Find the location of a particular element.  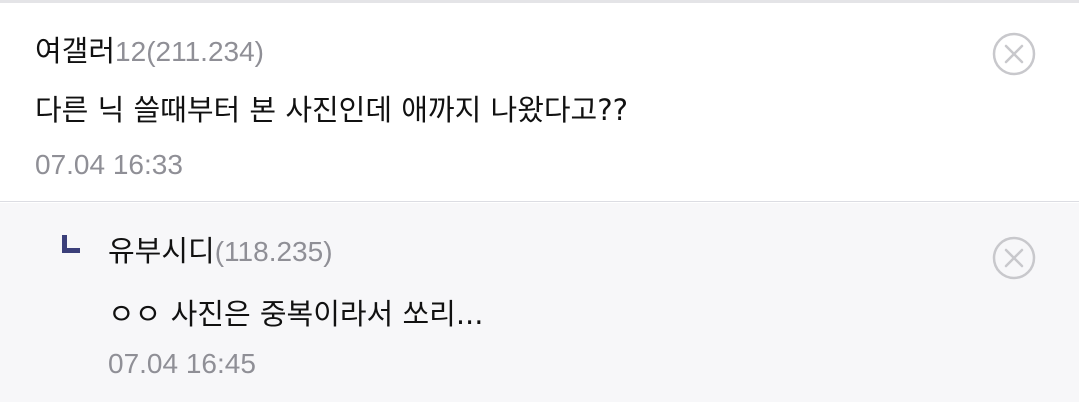

delete-reply-button is located at coordinates (1014, 258).